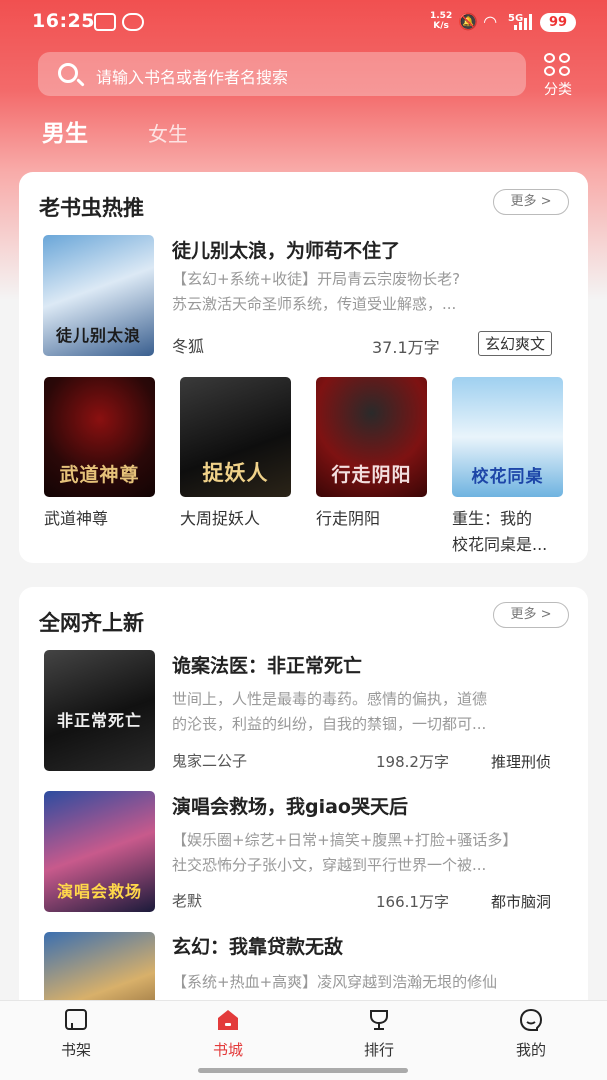 The height and width of the screenshot is (1080, 607). Describe the element at coordinates (235, 437) in the screenshot. I see `book-cover: 捉妖人` at that location.